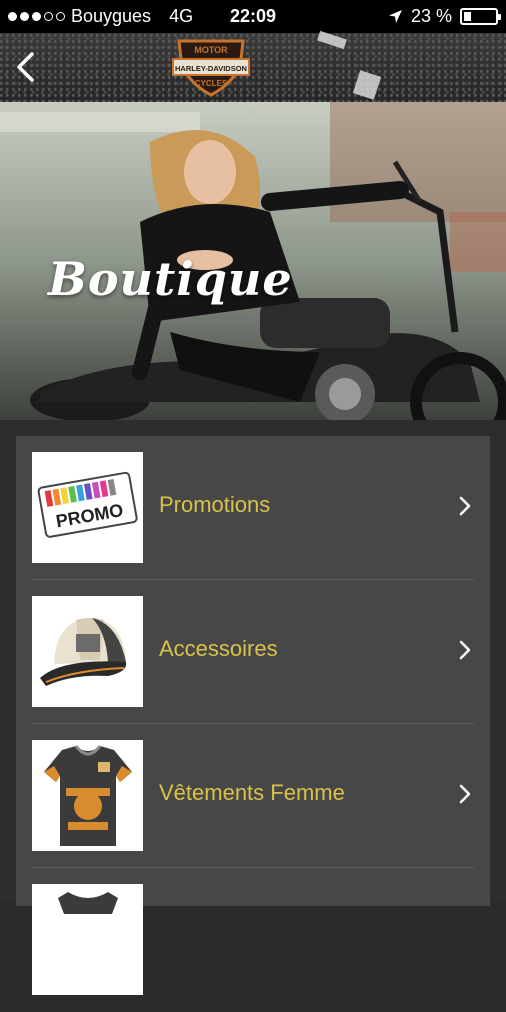 Image resolution: width=506 pixels, height=1012 pixels. Describe the element at coordinates (253, 66) in the screenshot. I see `nav-bar: MOTOR HARLEY-DAVIDSON CYCLES` at that location.